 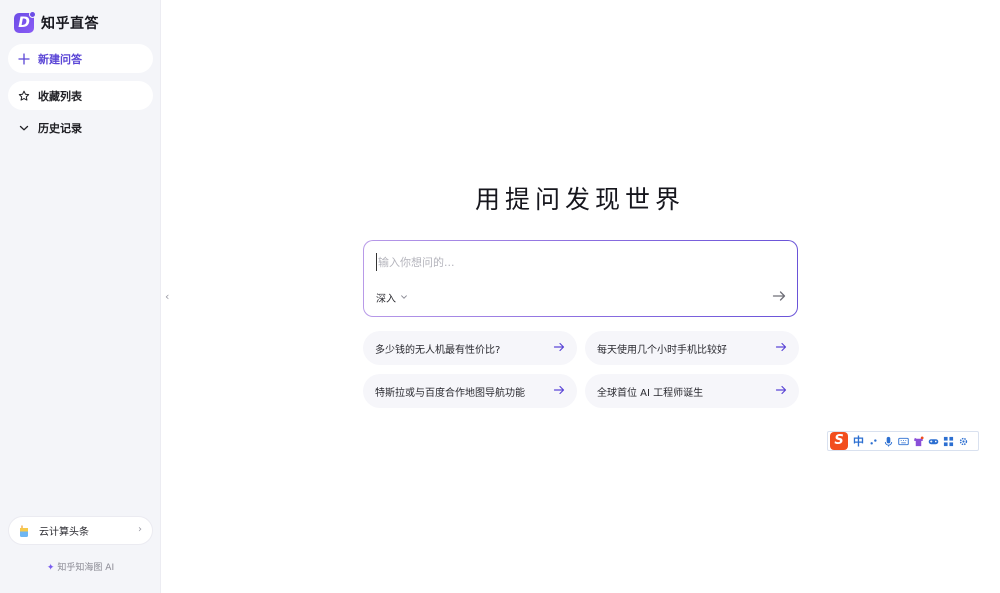 What do you see at coordinates (576, 262) in the screenshot?
I see `question-input` at bounding box center [576, 262].